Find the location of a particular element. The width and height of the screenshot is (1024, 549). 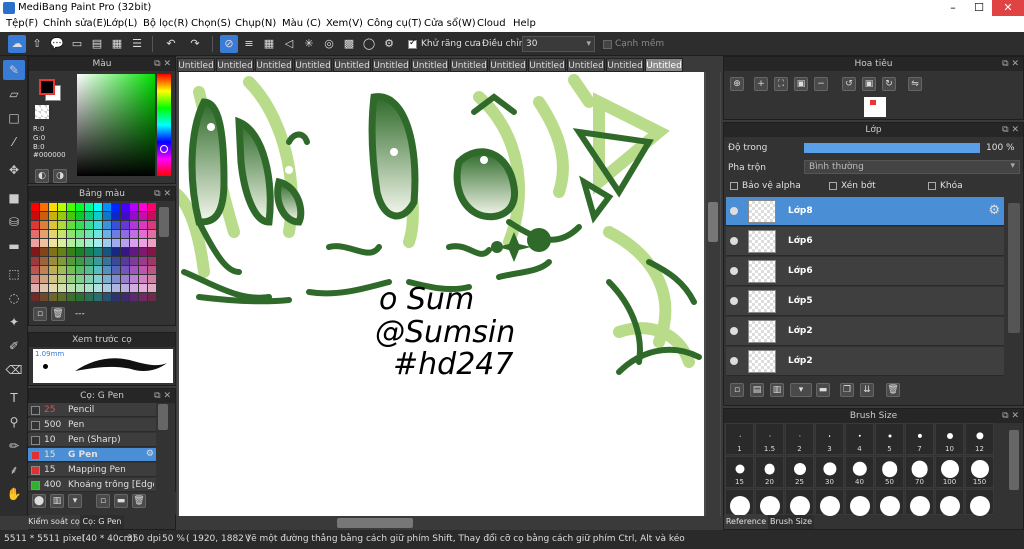

fill-rect-icon: ■ is located at coordinates (14, 198).